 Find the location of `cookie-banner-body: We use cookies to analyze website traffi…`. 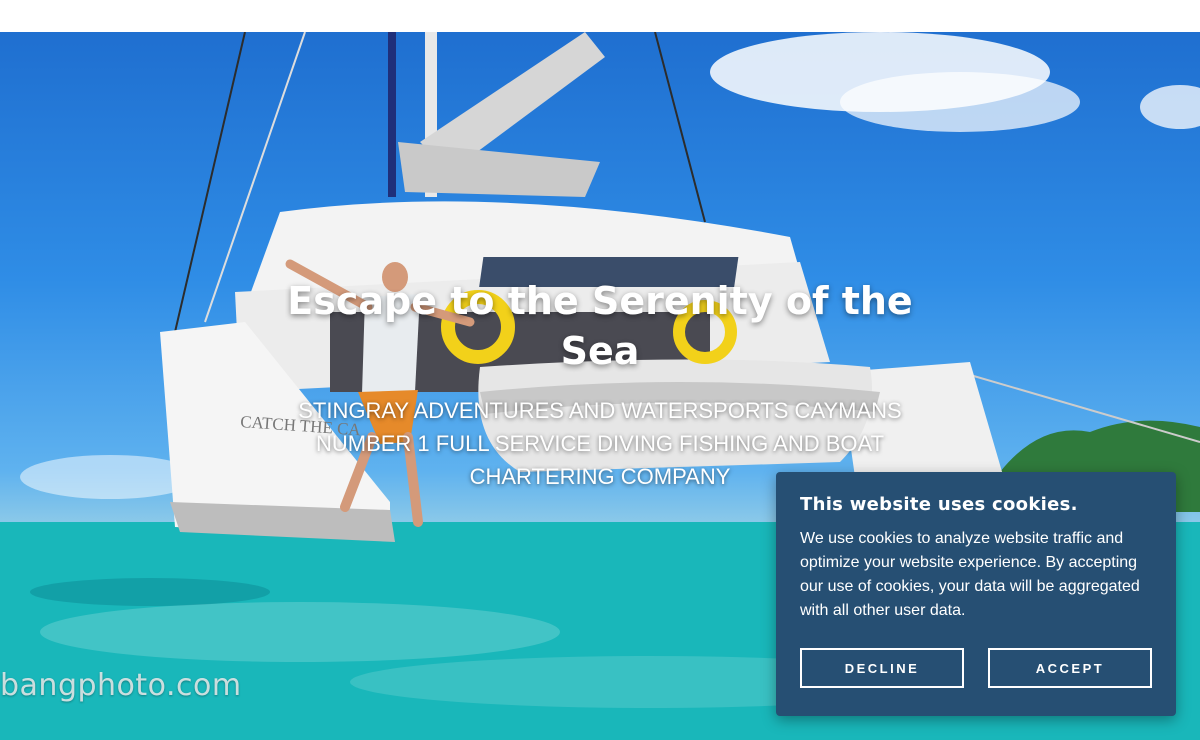

cookie-banner-body: We use cookies to analyze website traffi… is located at coordinates (970, 574).